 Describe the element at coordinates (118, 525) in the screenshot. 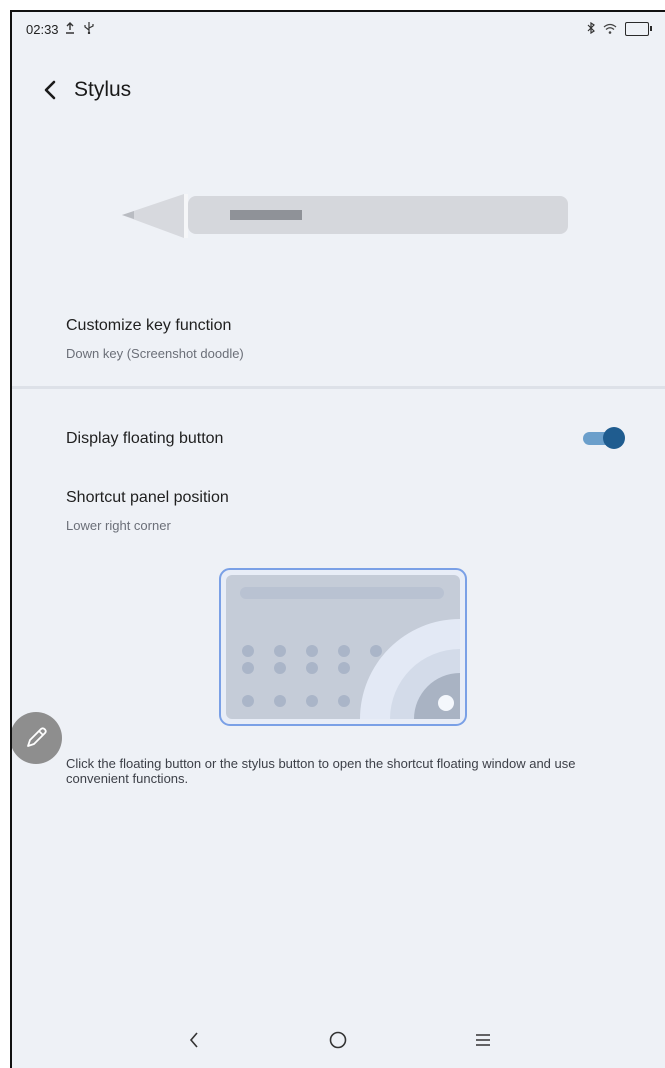

I see `shortcut-panel-subtitle: Lower right corner` at that location.